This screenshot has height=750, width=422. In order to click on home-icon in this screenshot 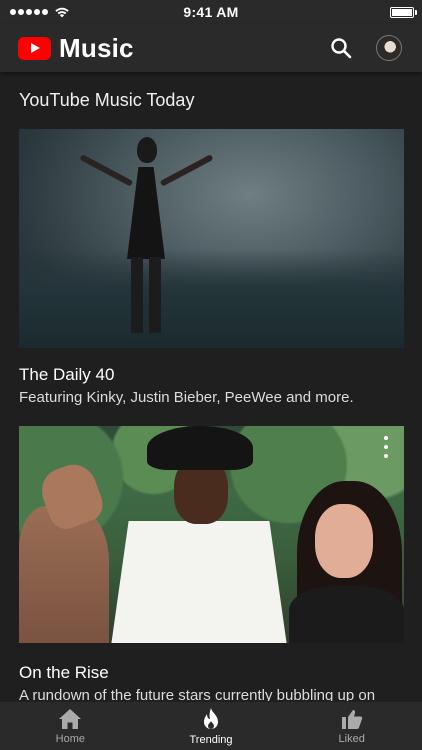, I will do `click(70, 719)`.